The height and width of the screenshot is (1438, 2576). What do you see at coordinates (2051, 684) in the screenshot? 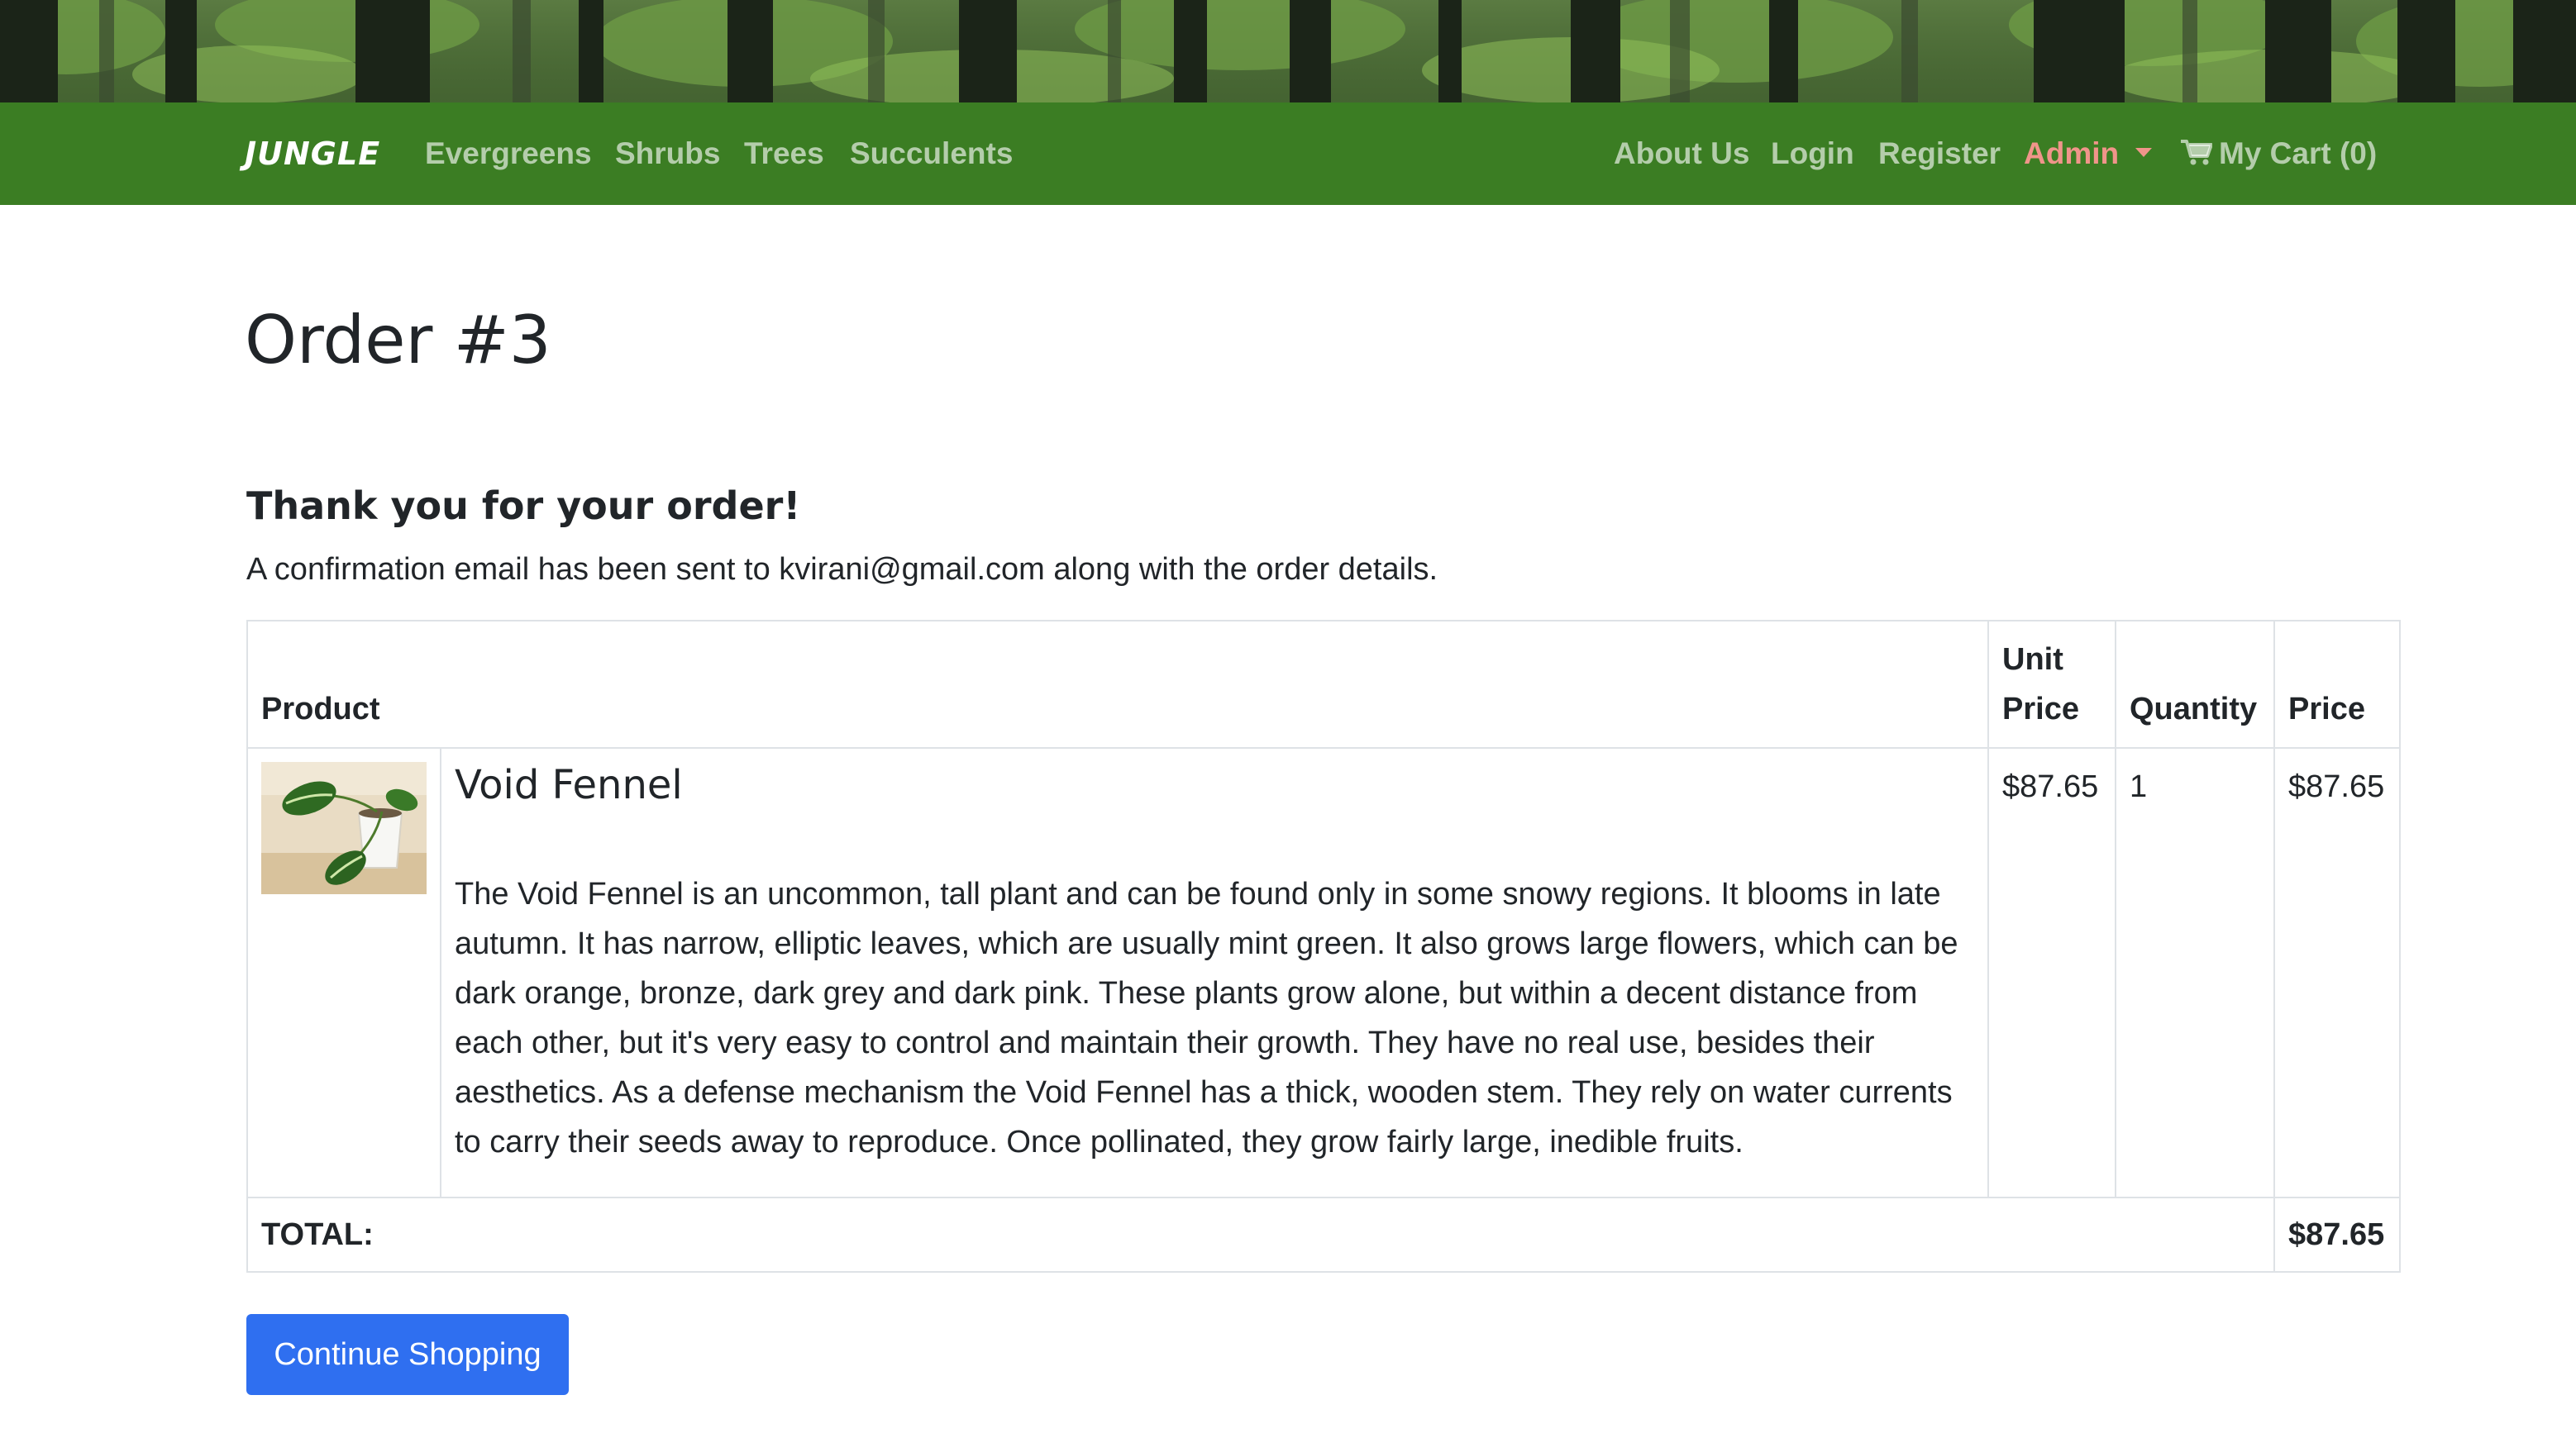
I see `header-unit-price: Unit Price` at bounding box center [2051, 684].